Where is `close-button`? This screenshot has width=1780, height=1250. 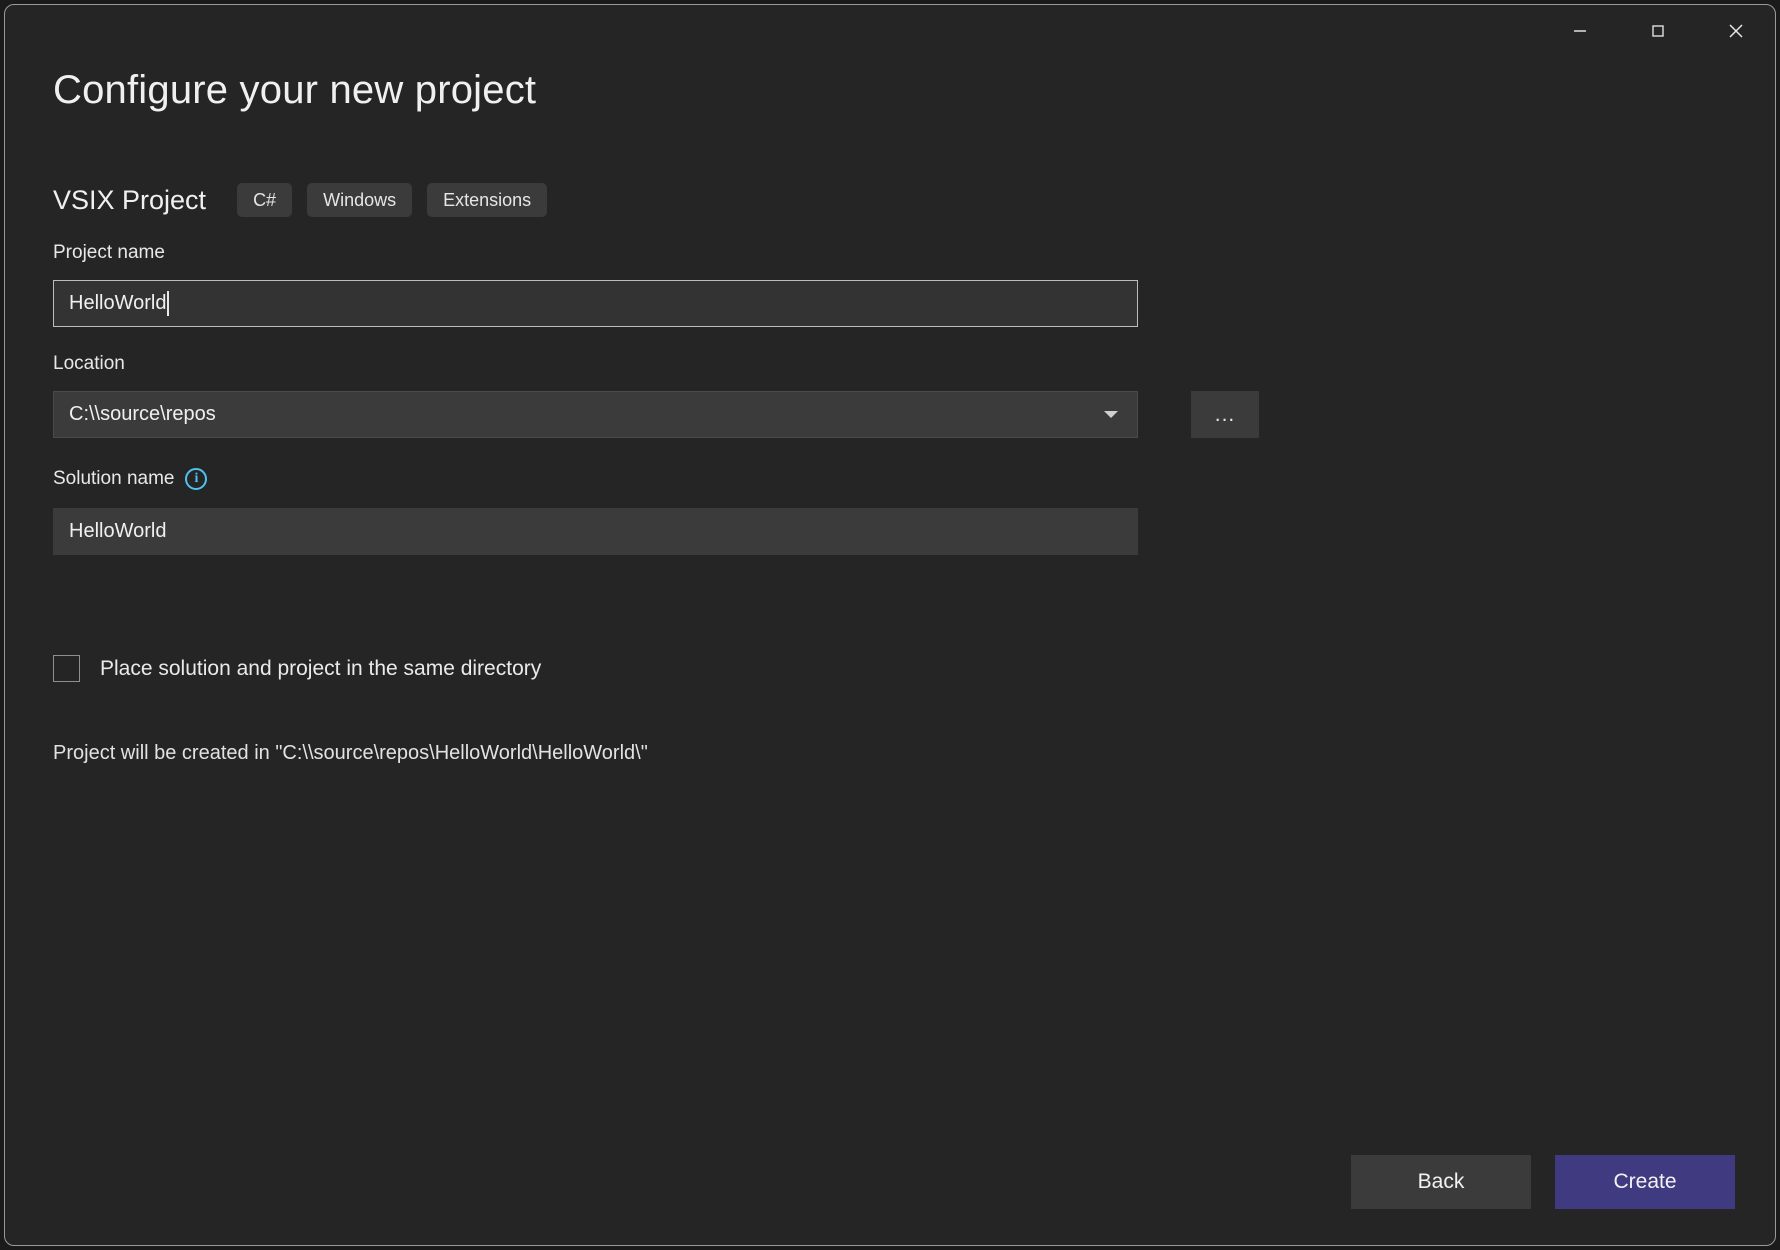
close-button is located at coordinates (1736, 31).